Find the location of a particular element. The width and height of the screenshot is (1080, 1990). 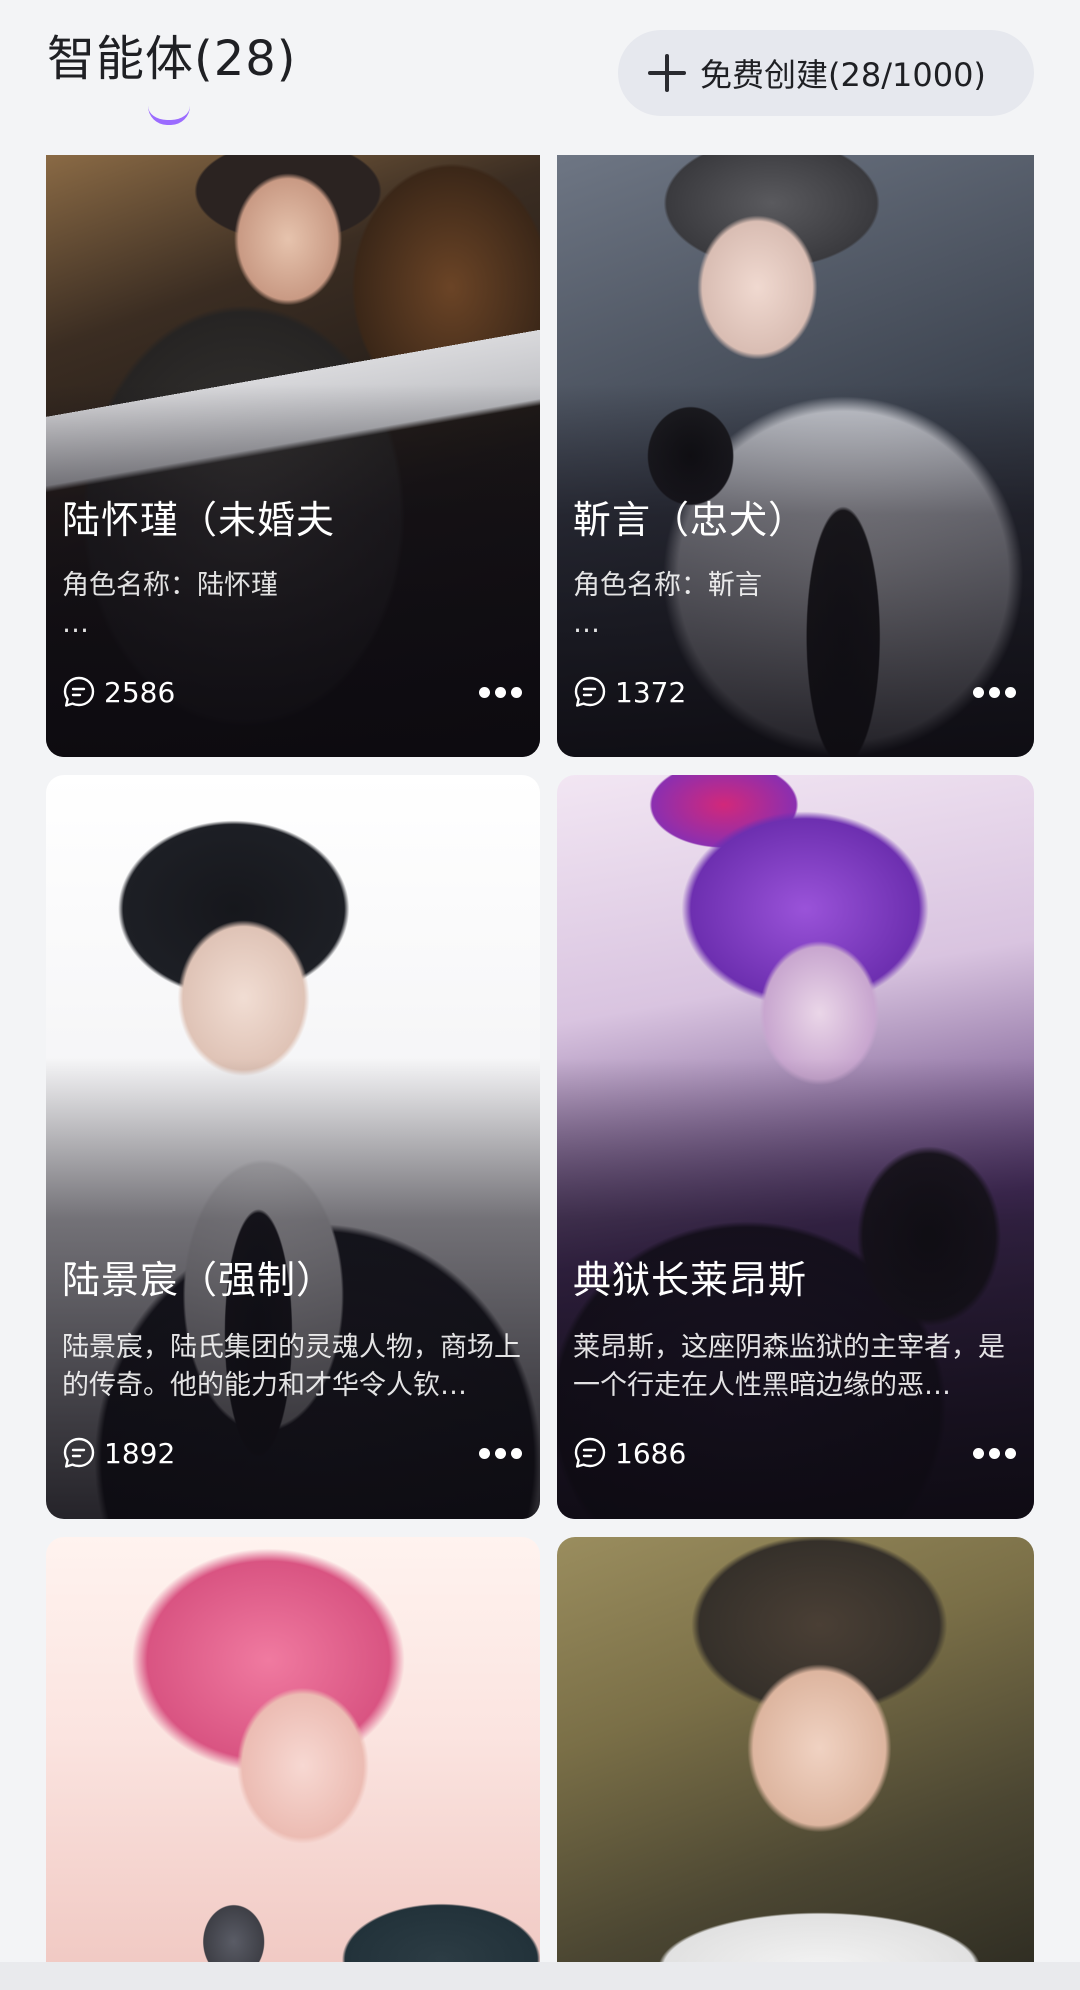

chat-count: 1686 is located at coordinates (629, 1453).